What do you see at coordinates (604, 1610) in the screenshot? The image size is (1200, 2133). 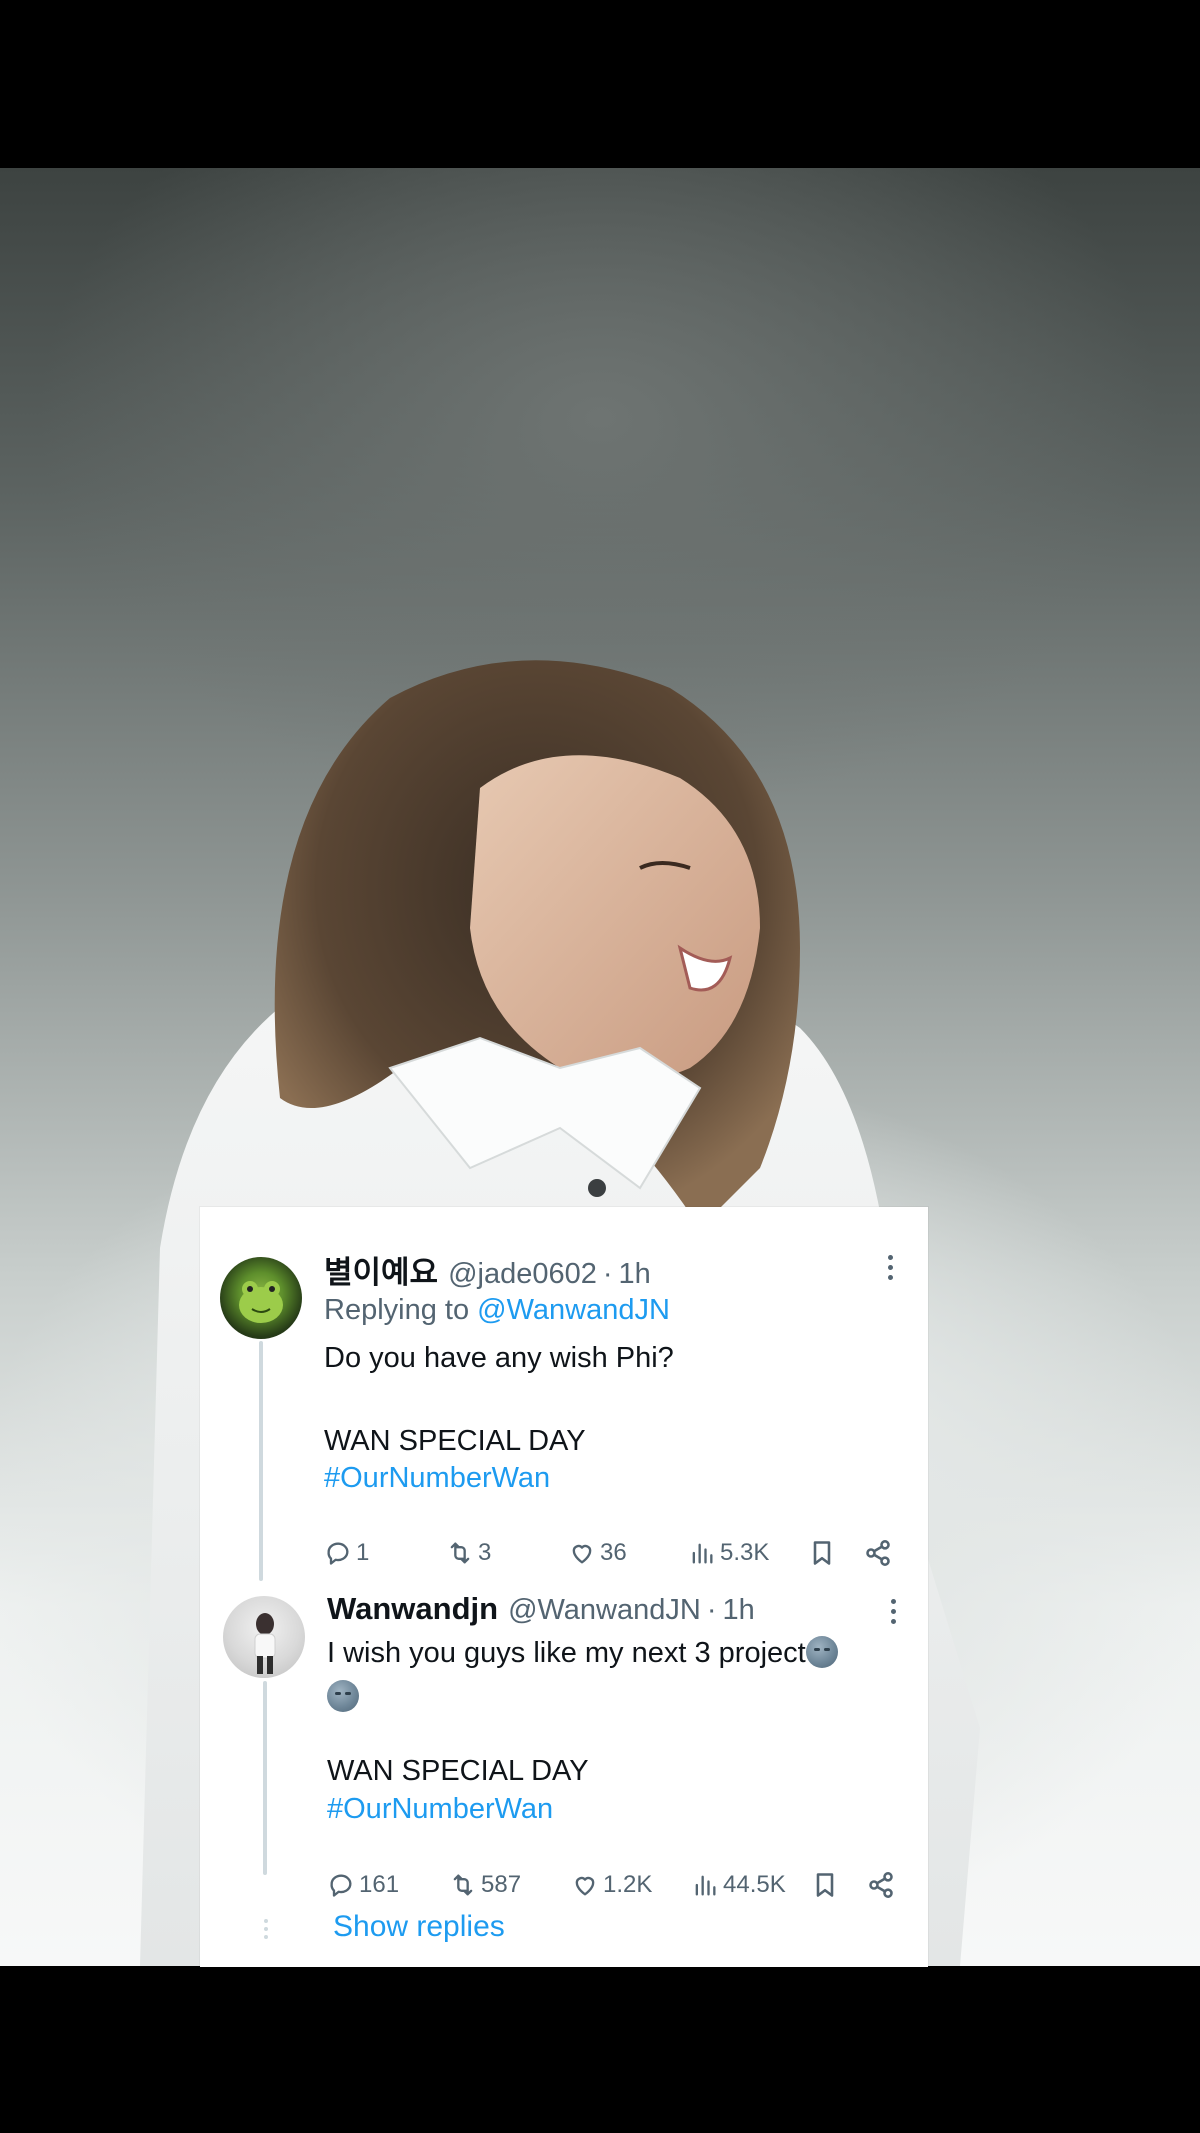 I see `user-handle: @WanwandJN` at bounding box center [604, 1610].